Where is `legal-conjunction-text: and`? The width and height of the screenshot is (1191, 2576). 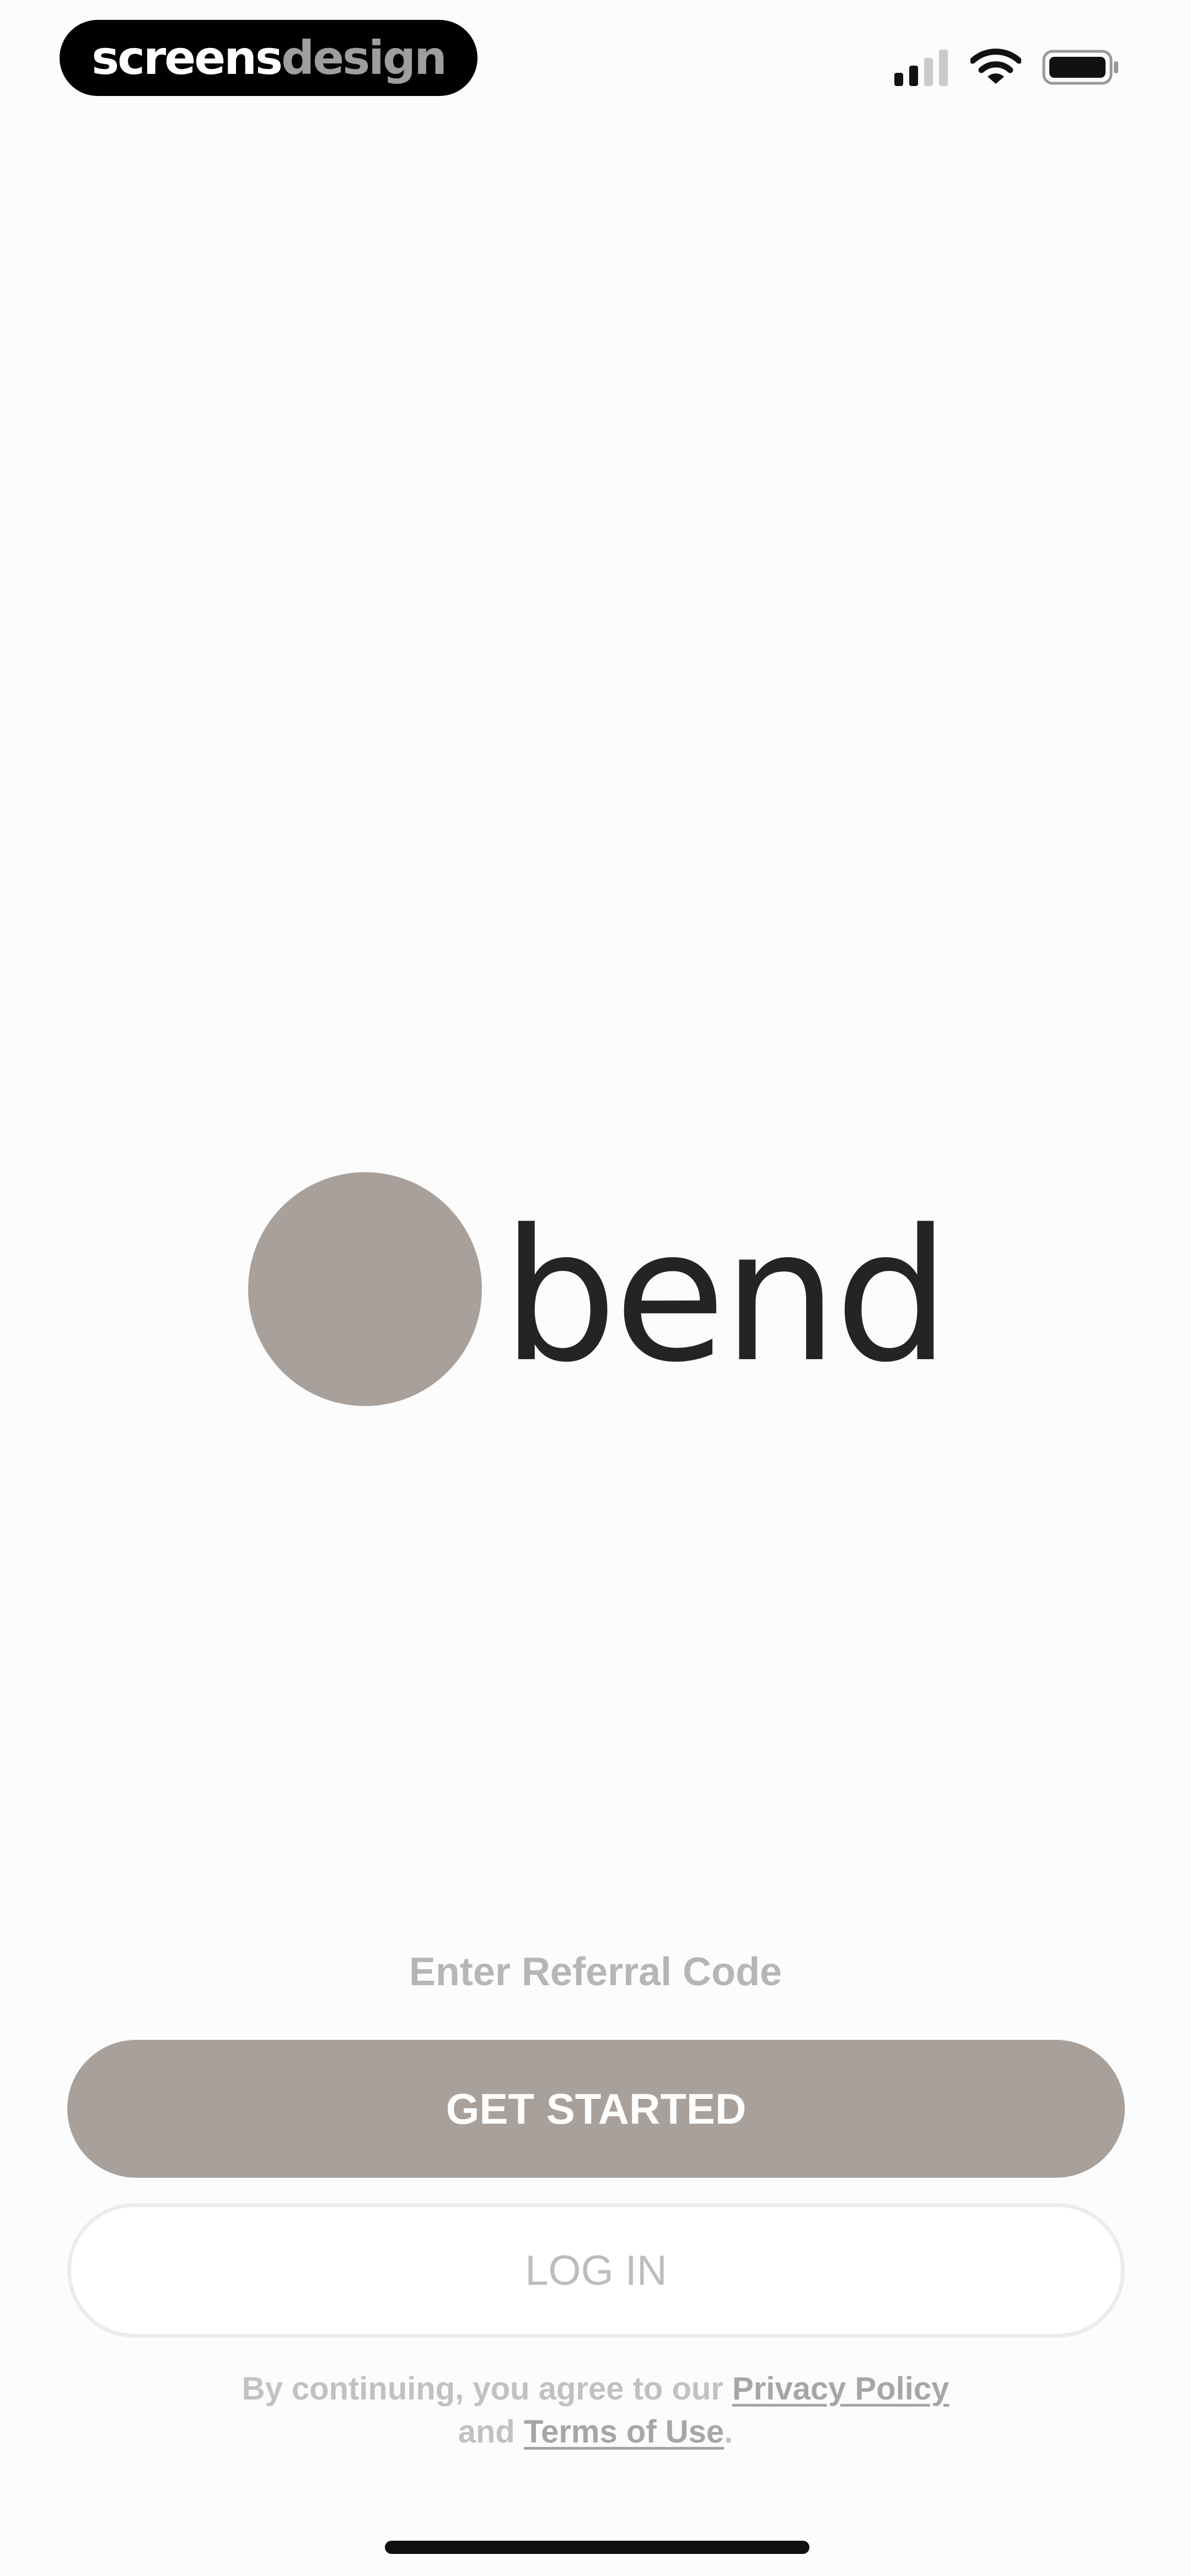 legal-conjunction-text: and is located at coordinates (486, 2432).